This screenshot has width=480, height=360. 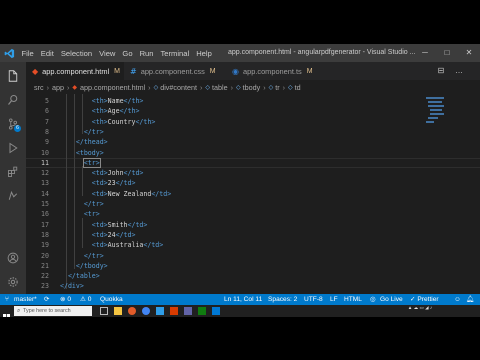 I want to click on task-view-icon, so click(x=104, y=311).